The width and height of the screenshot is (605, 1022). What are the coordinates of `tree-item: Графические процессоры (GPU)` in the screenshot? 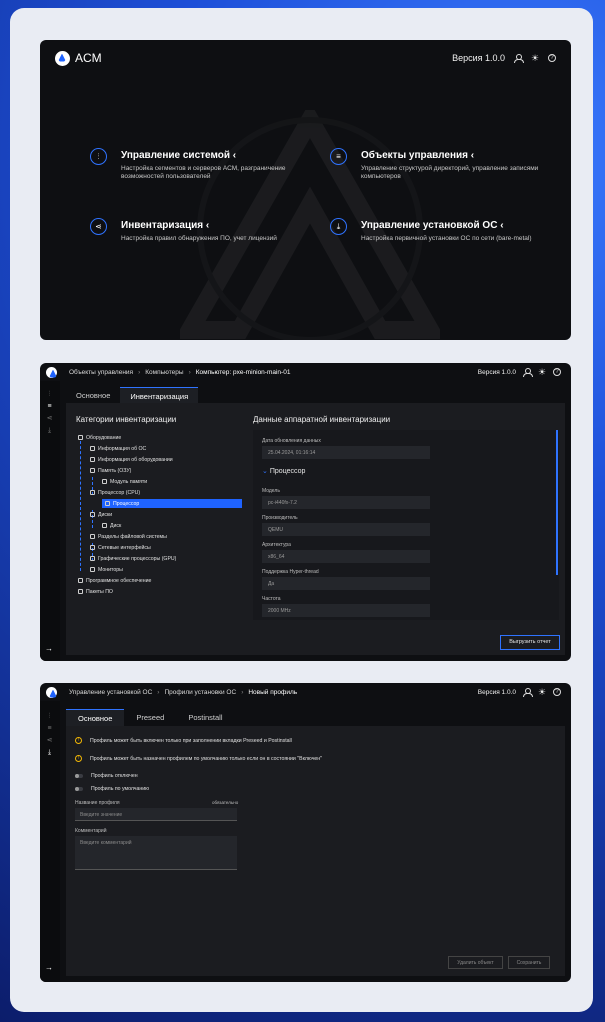 It's located at (133, 558).